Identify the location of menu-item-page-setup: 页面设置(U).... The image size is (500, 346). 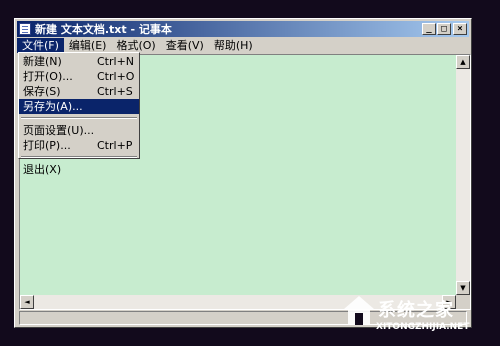
(79, 130).